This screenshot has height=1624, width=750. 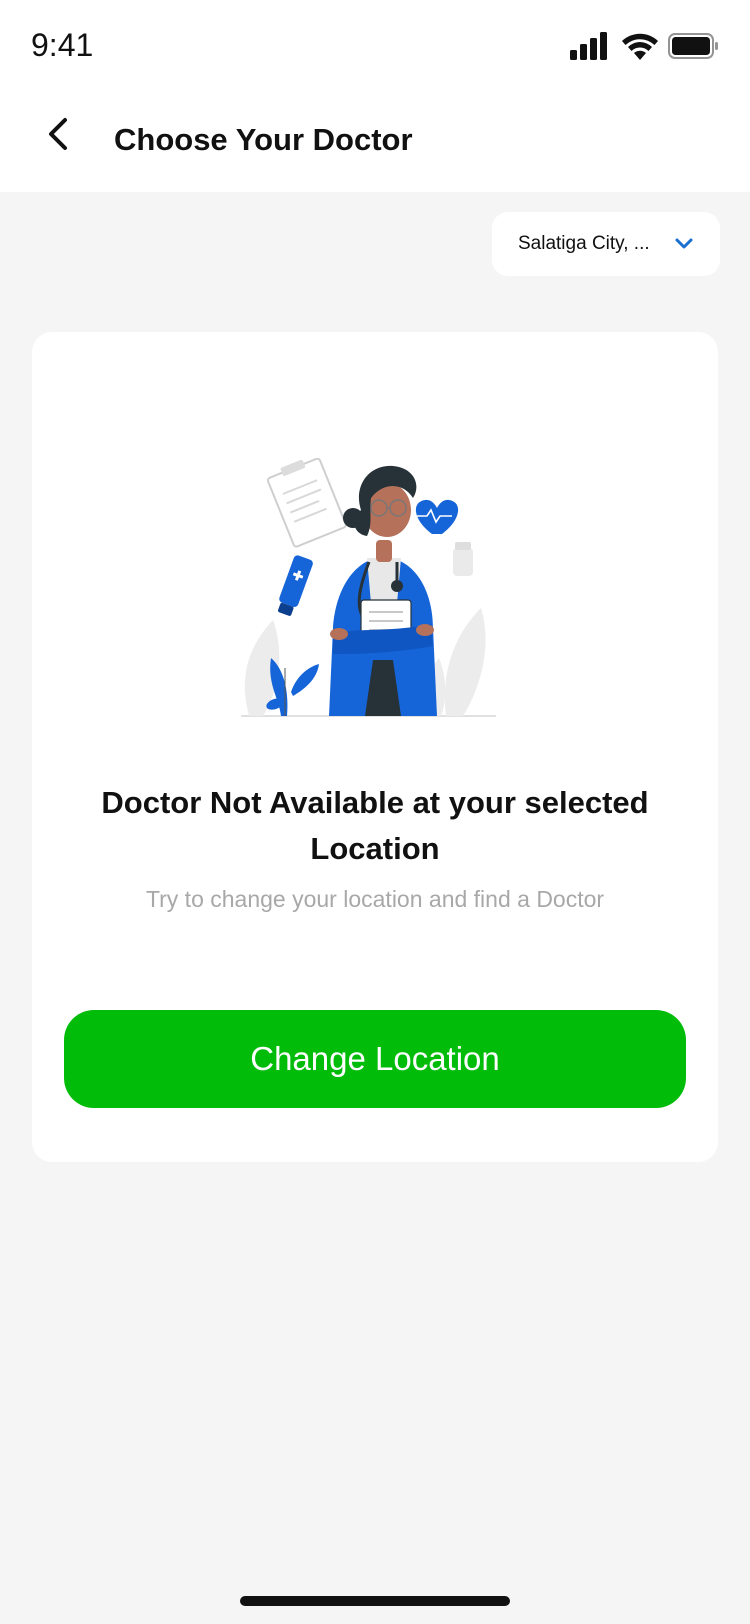 What do you see at coordinates (684, 243) in the screenshot?
I see `chevron-down-icon` at bounding box center [684, 243].